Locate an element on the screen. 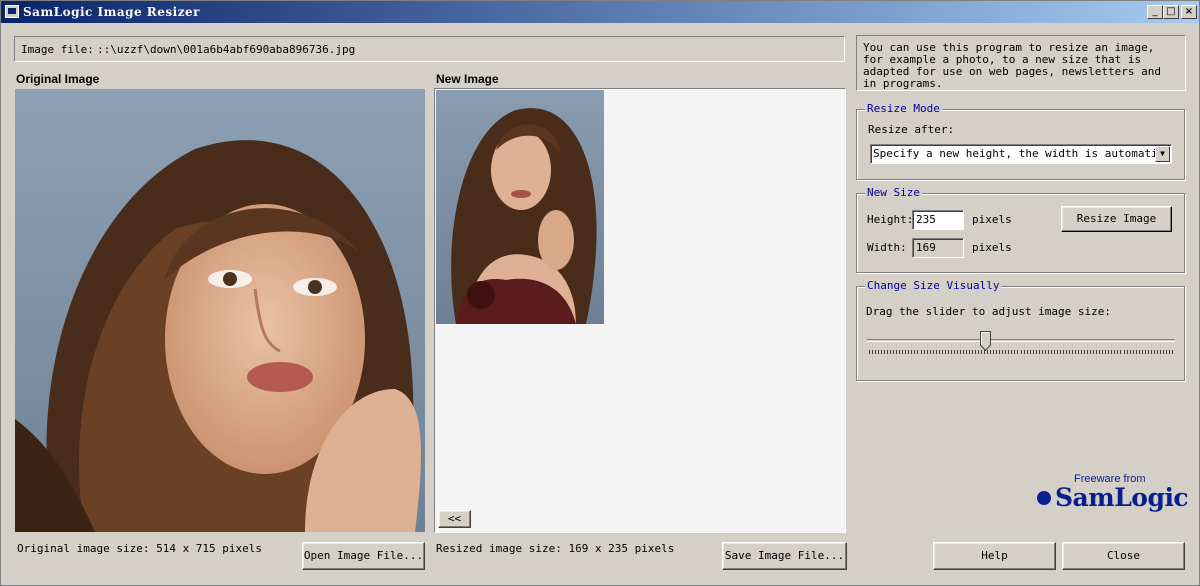  new-size-legend: New Size is located at coordinates (893, 192).